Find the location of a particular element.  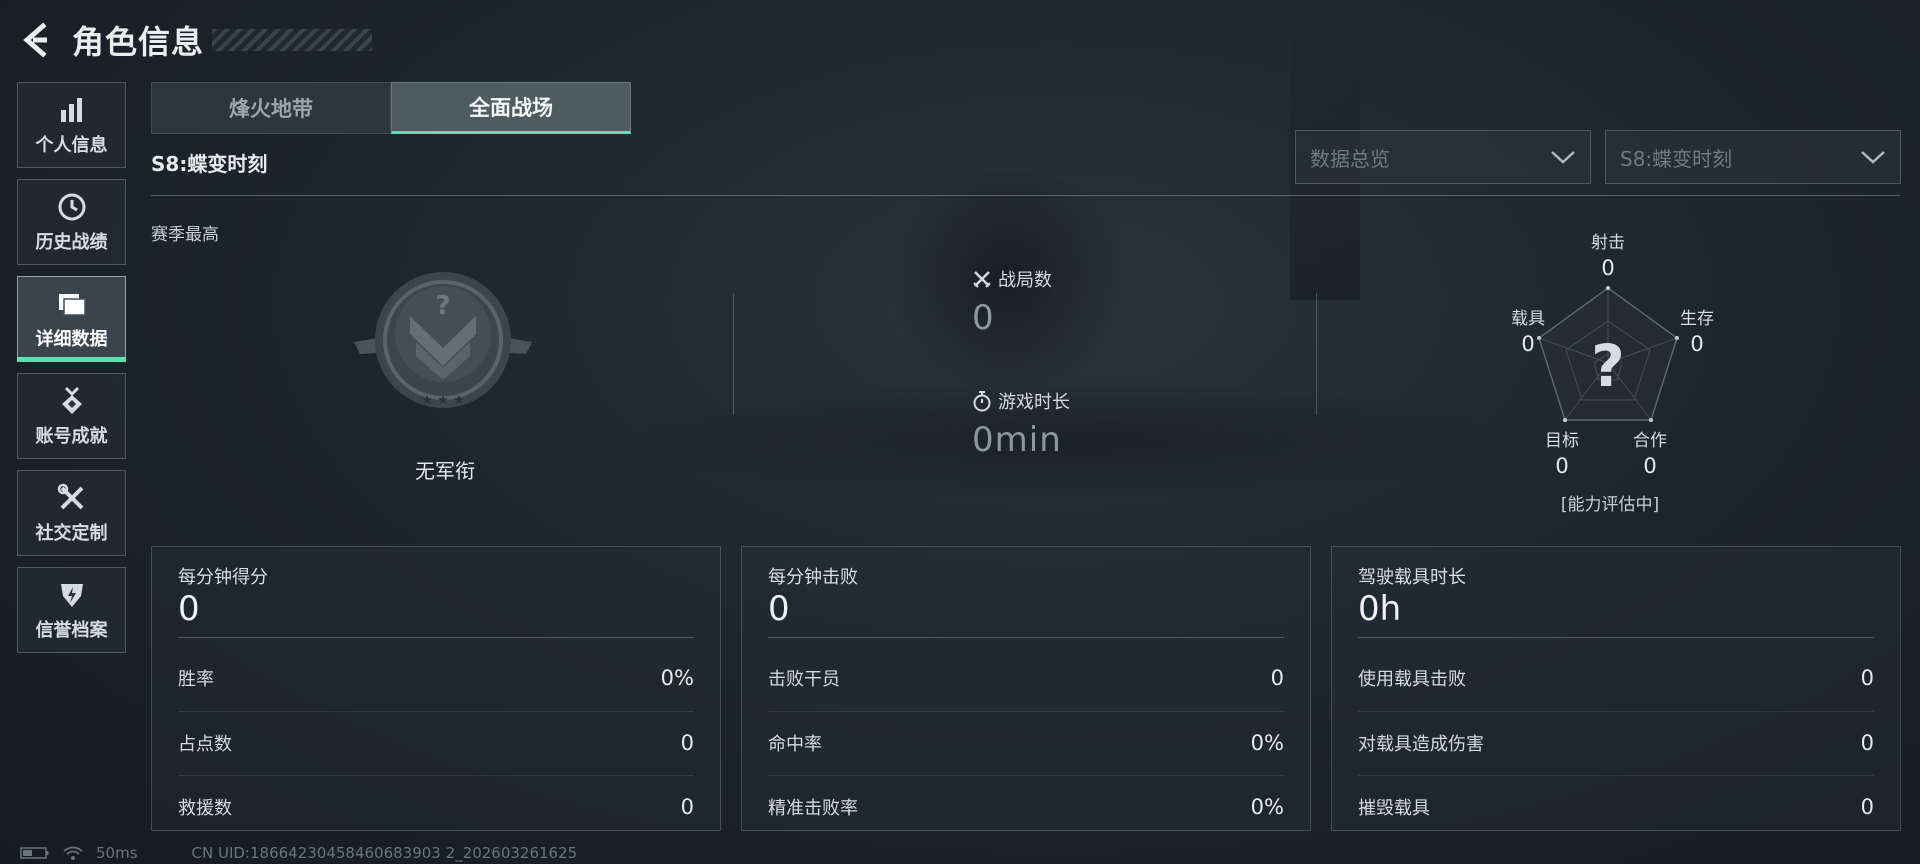

stat-row-label: 救援数 is located at coordinates (205, 808).